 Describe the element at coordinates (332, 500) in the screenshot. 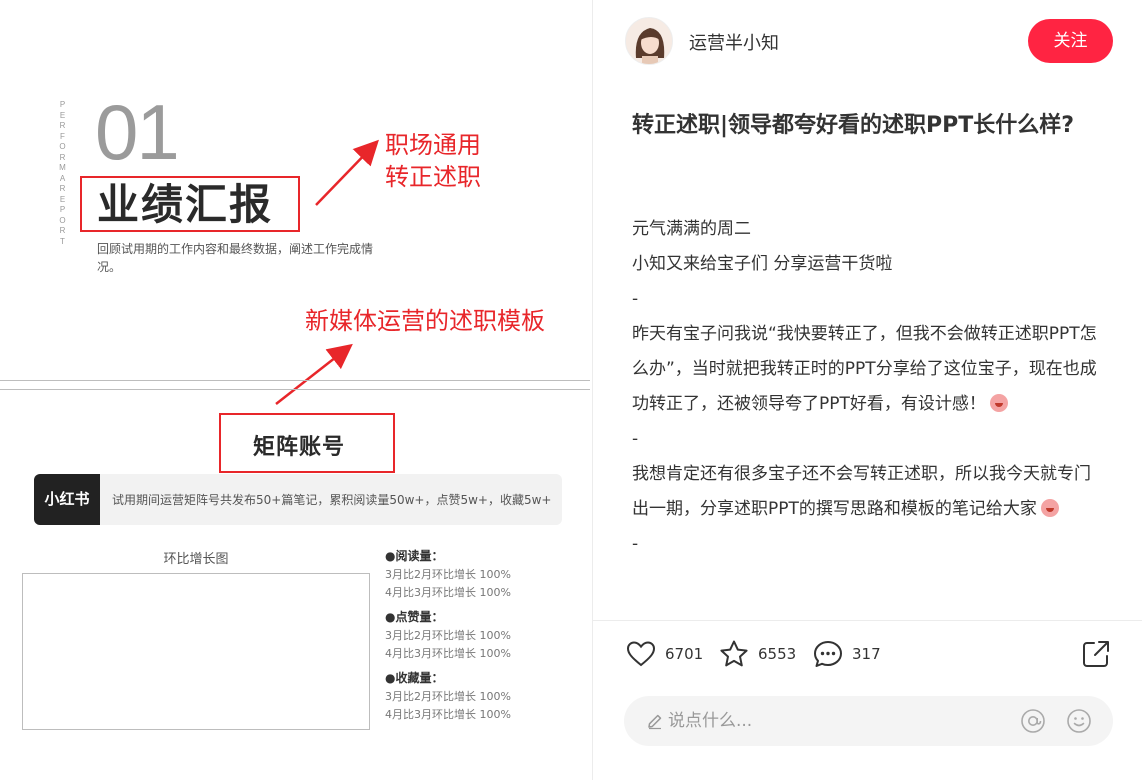

I see `platform-summary-text: 试用期间运营矩阵号共发布50+篇笔记，累积阅读量50w+，点赞5w+，收藏5w+` at that location.